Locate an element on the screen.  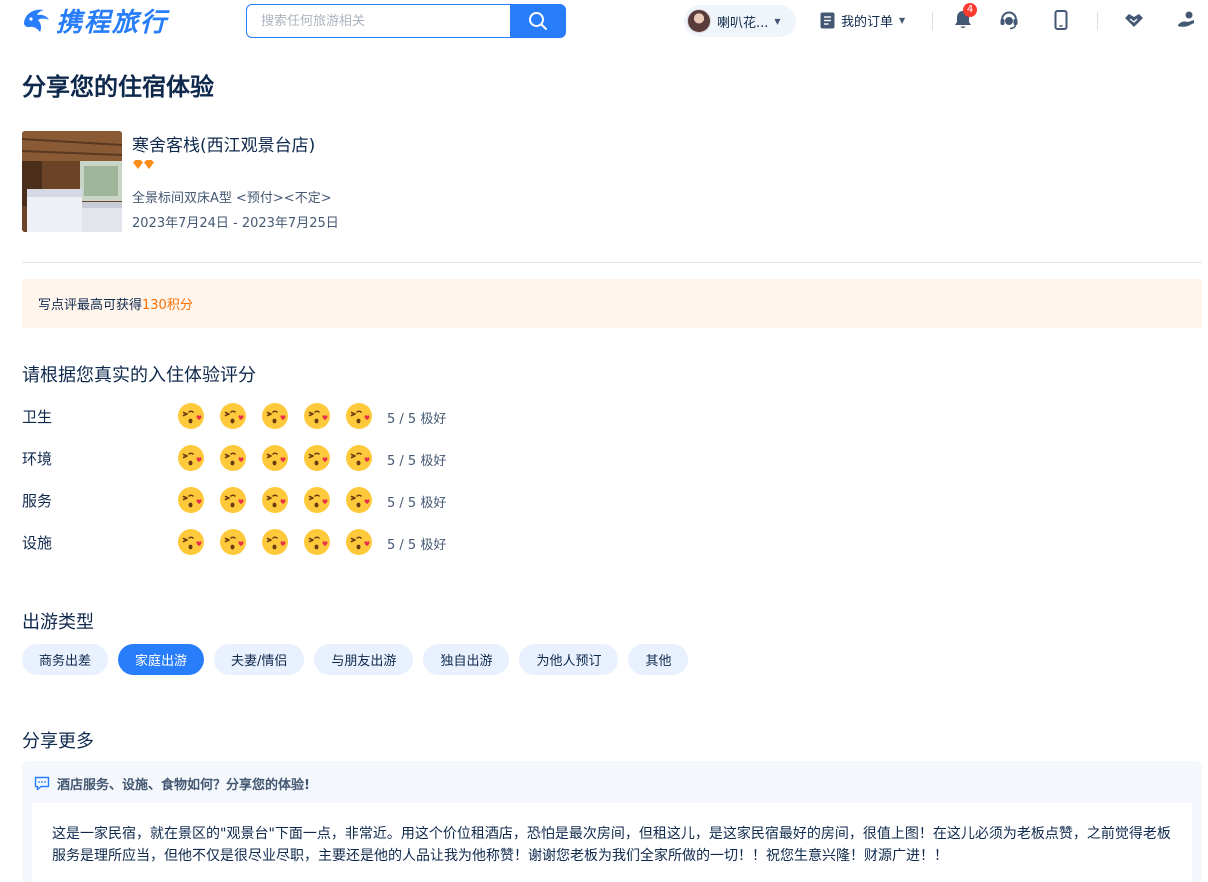
points-prefix: 写点评最高可获得 is located at coordinates (90, 305).